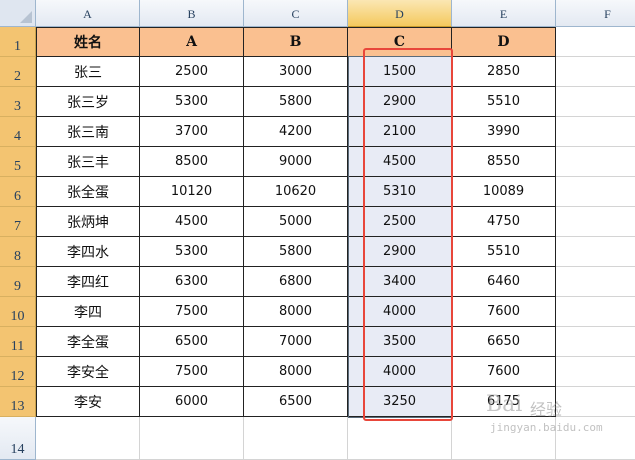 Image resolution: width=635 pixels, height=460 pixels. Describe the element at coordinates (595, 192) in the screenshot. I see `cell-f6` at that location.